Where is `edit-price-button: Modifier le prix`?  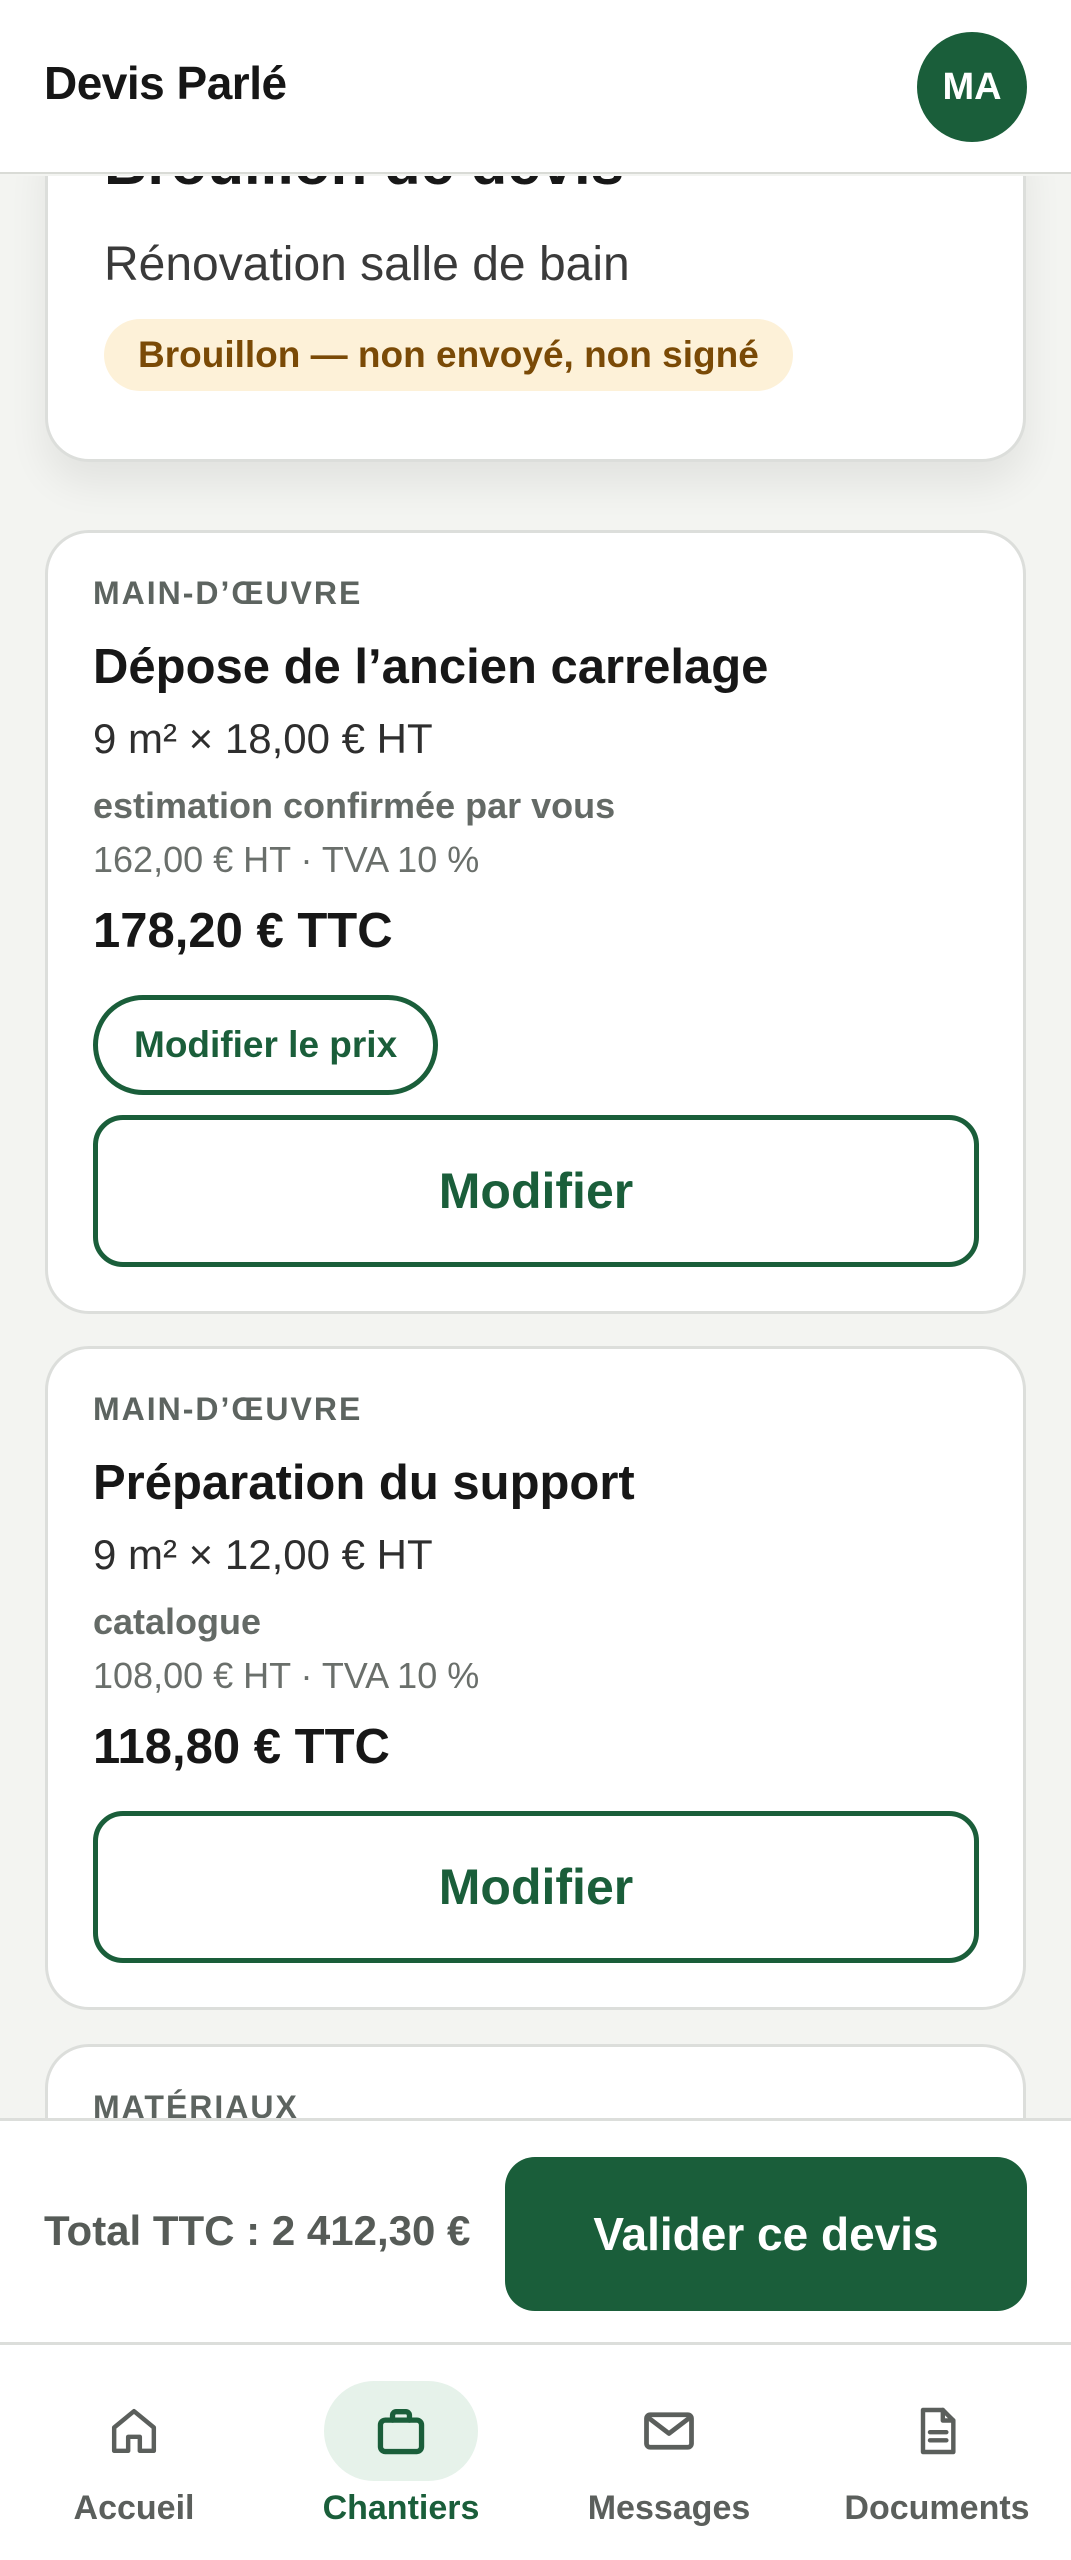
edit-price-button: Modifier le prix is located at coordinates (266, 1045).